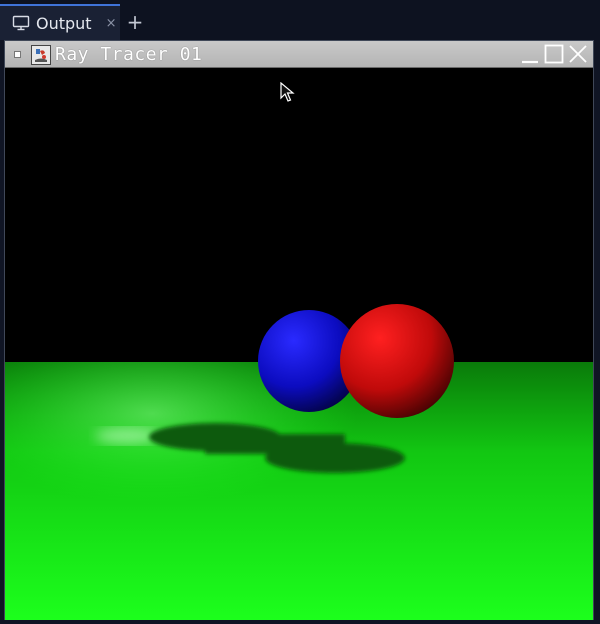  I want to click on java-app-icon, so click(41, 55).